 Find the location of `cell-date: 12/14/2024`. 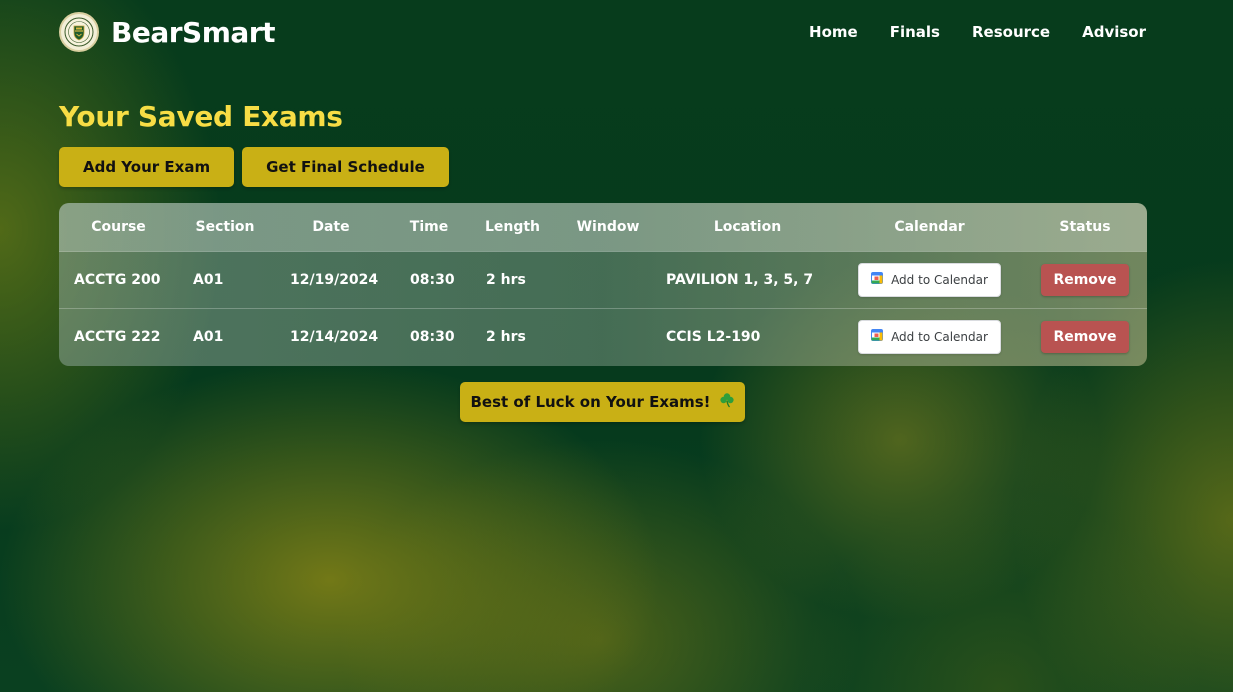

cell-date: 12/14/2024 is located at coordinates (334, 336).